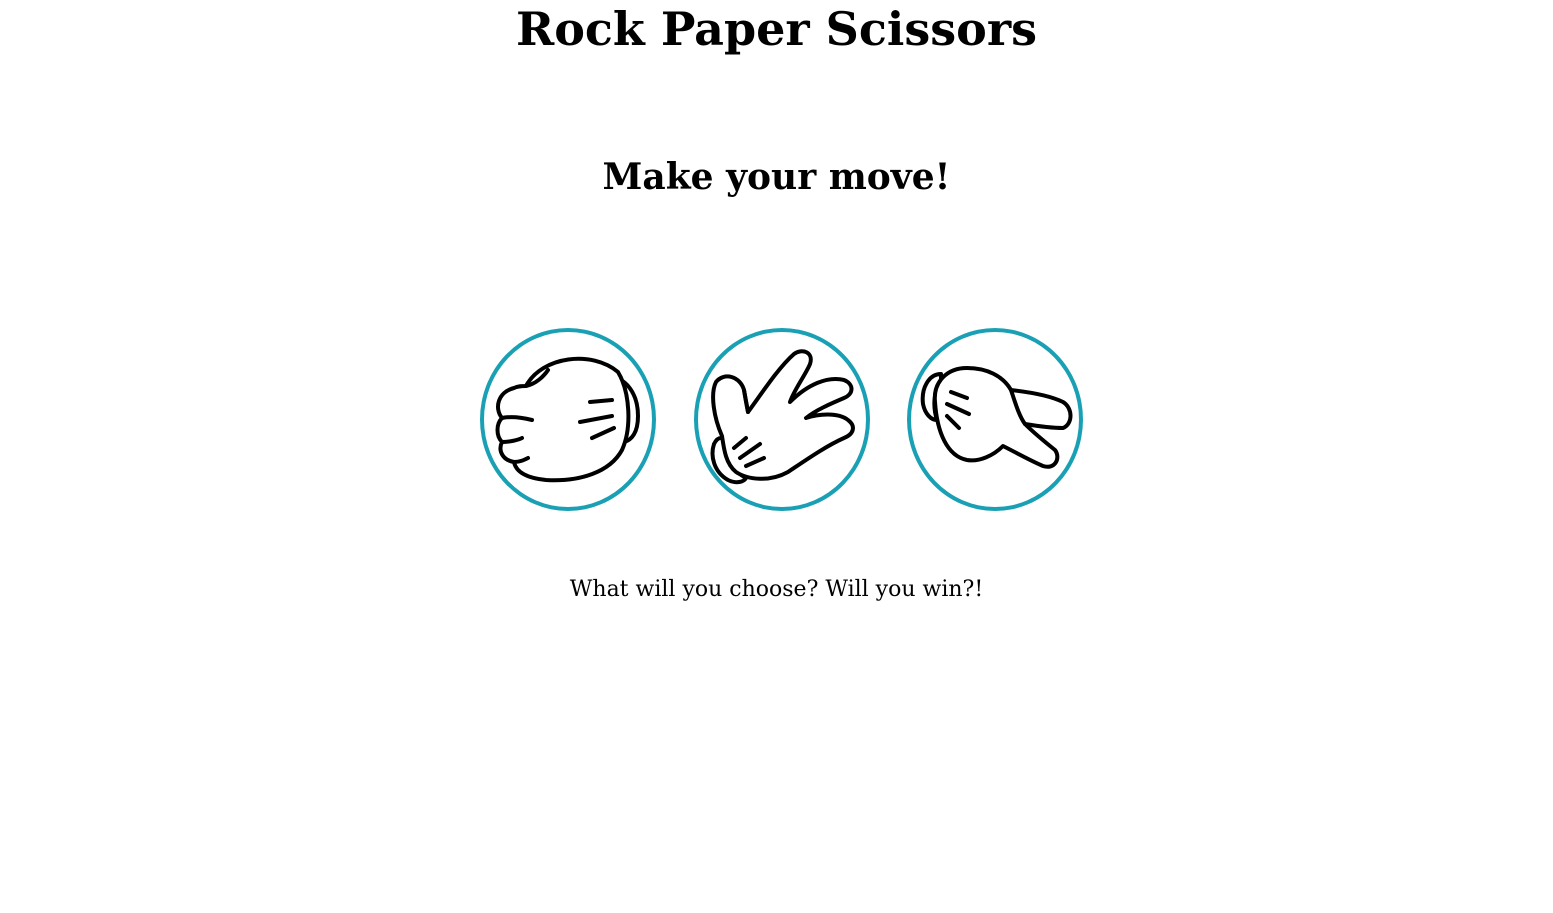 This screenshot has height=913, width=1553. I want to click on status-message: What will you choose? Will you win?!, so click(776, 589).